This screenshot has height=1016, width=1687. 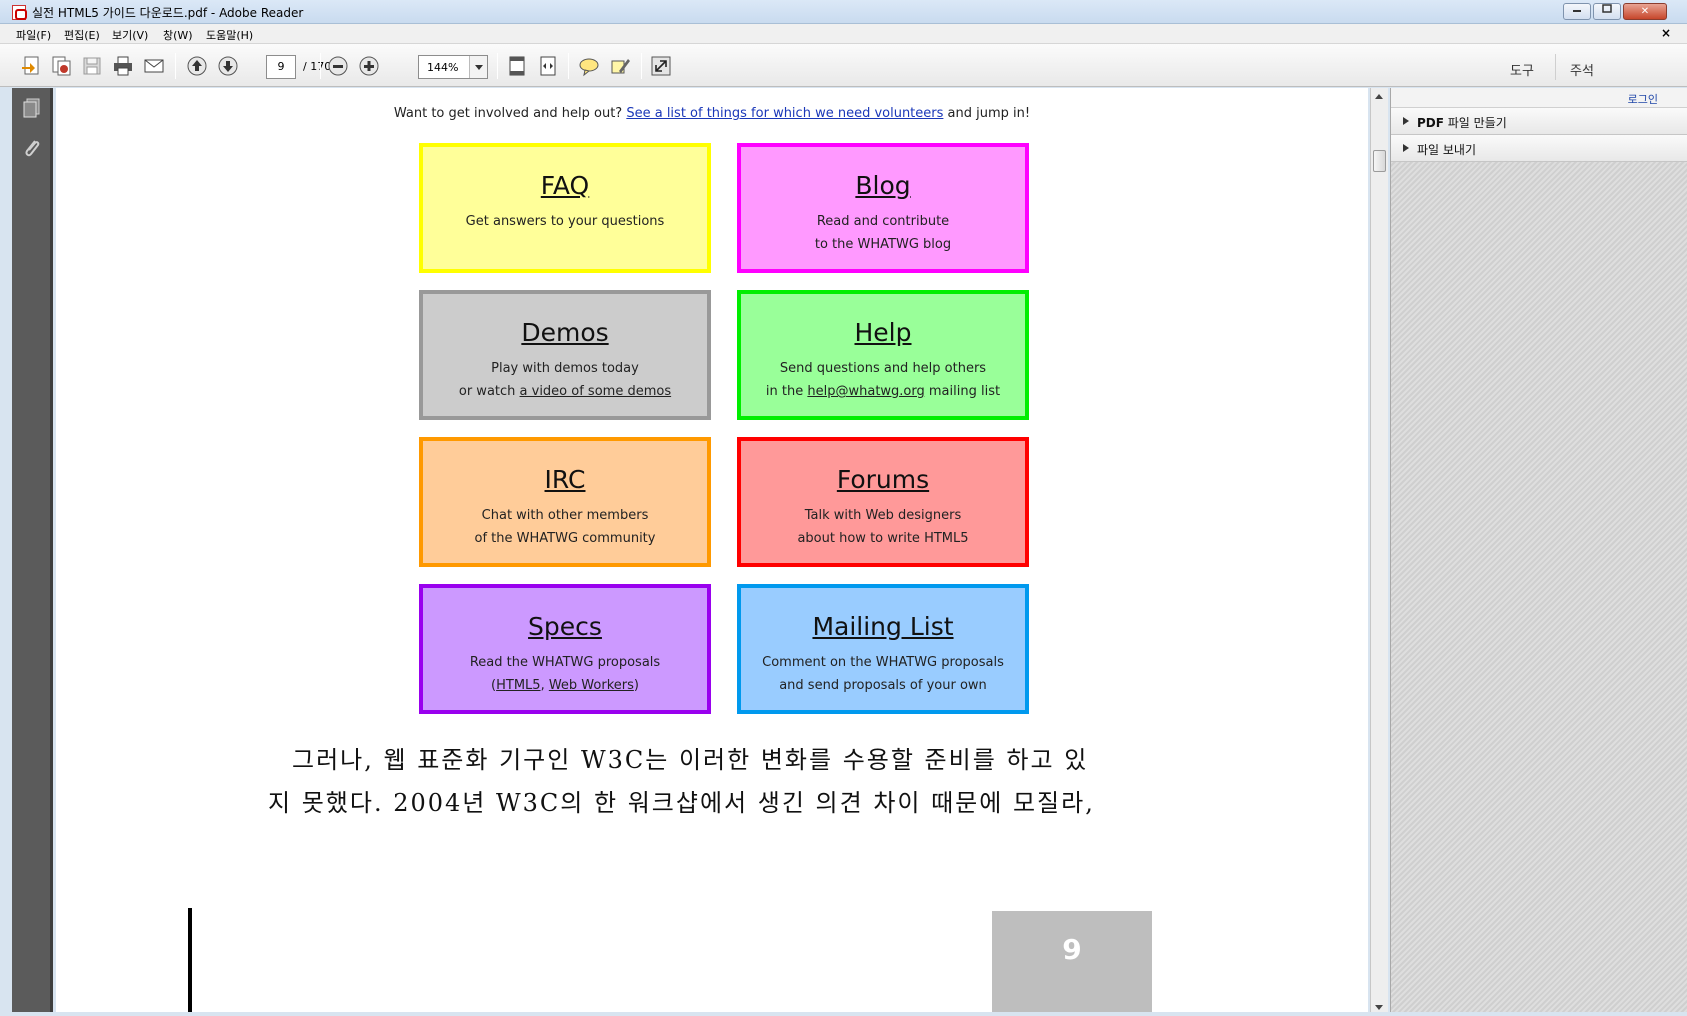 I want to click on page-thumbnails-button, so click(x=32, y=108).